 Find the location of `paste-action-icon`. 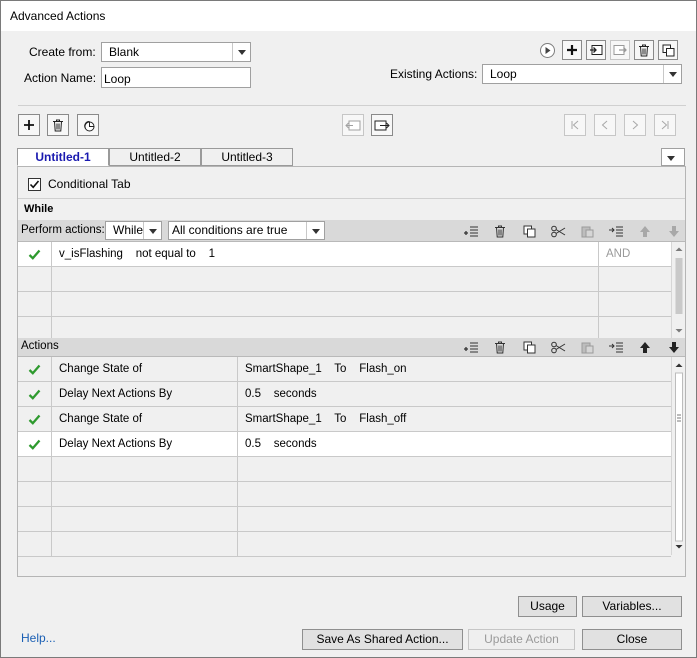

paste-action-icon is located at coordinates (587, 347).